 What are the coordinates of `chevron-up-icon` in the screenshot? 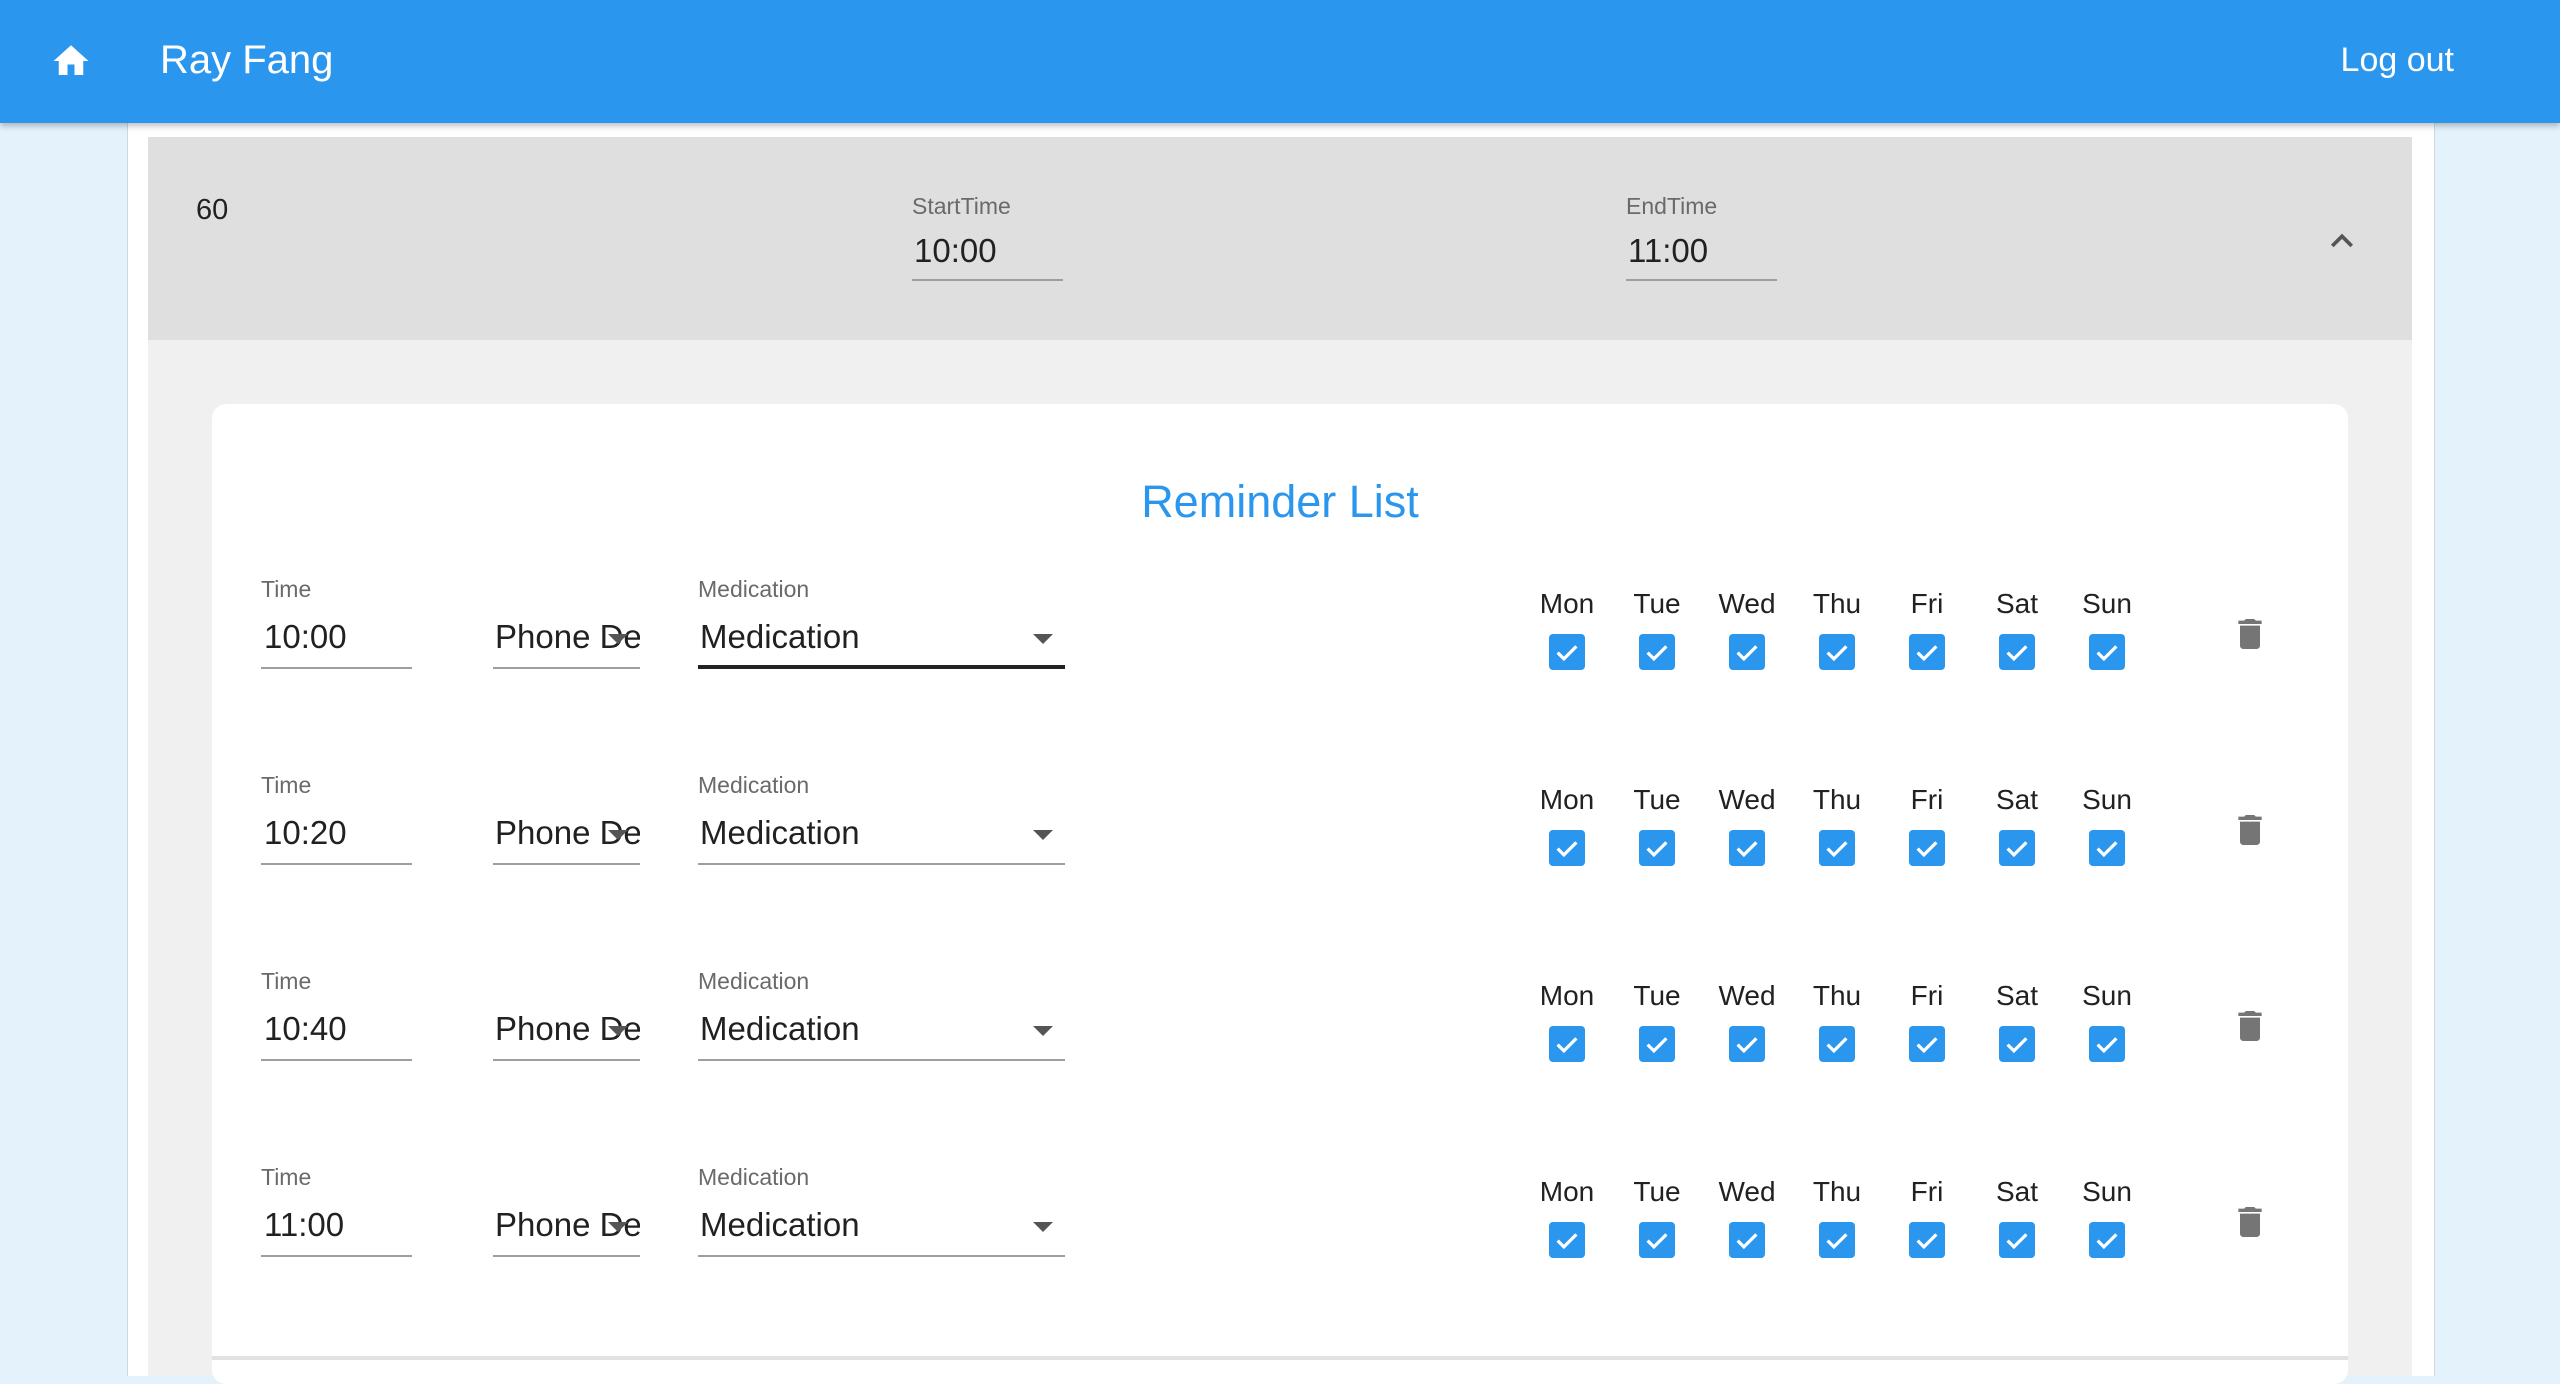 It's located at (2342, 241).